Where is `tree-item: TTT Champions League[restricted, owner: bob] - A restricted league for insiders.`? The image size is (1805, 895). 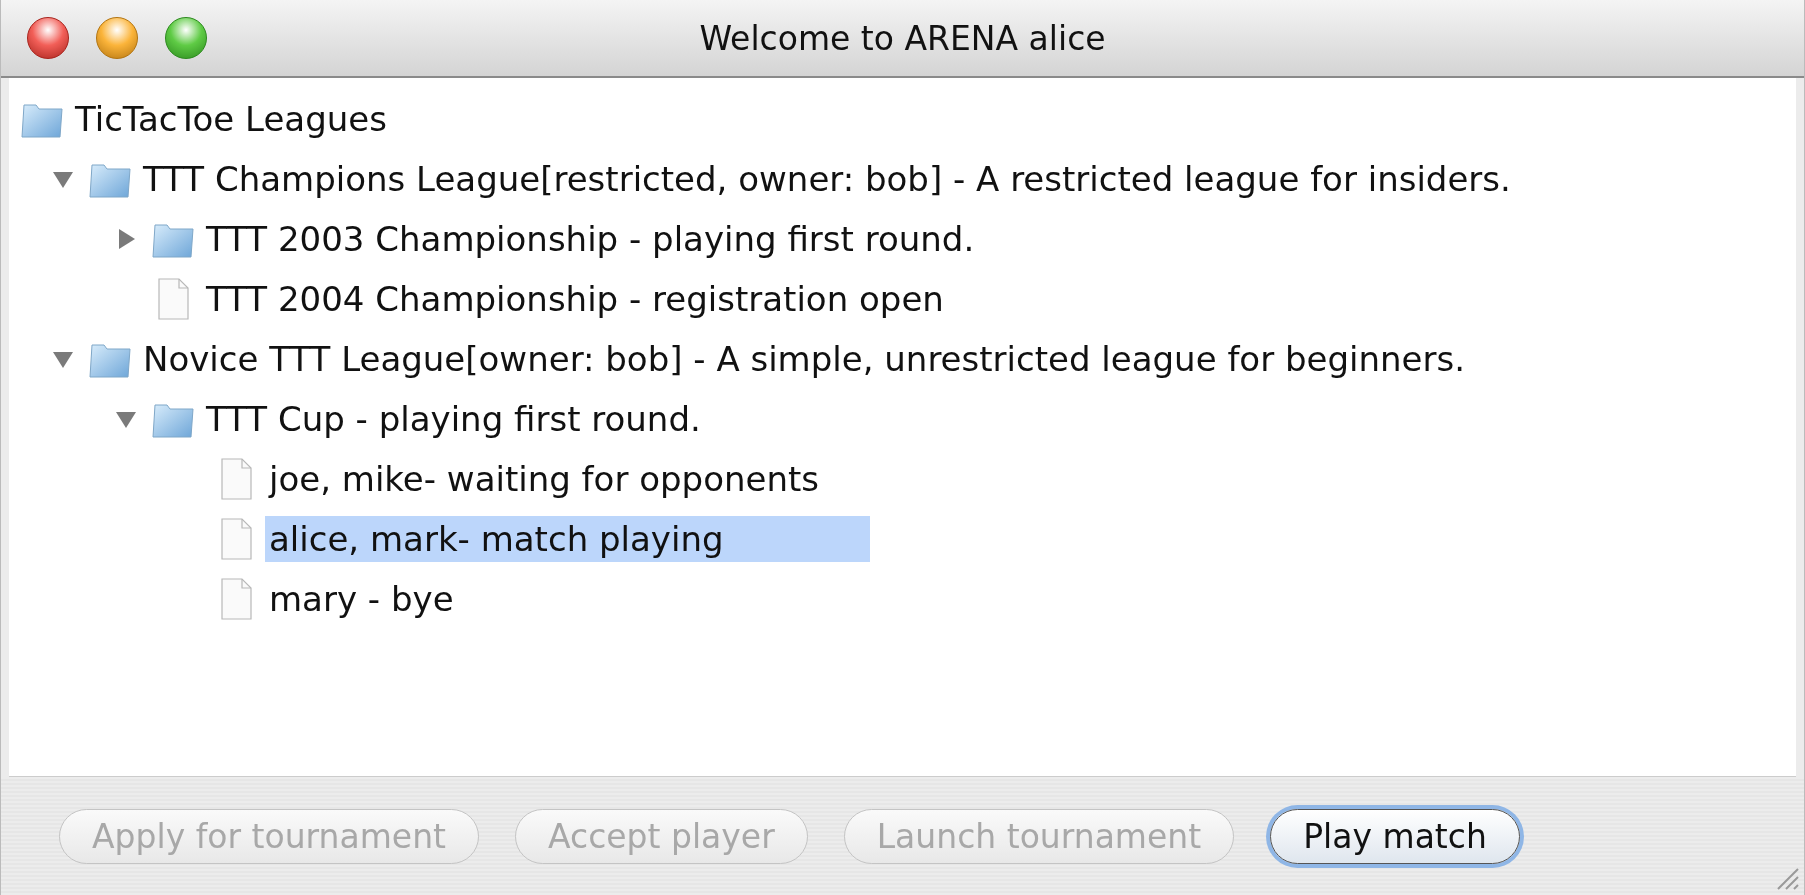
tree-item: TTT Champions League[restricted, owner: bob] - A restricted league for insiders. is located at coordinates (827, 179).